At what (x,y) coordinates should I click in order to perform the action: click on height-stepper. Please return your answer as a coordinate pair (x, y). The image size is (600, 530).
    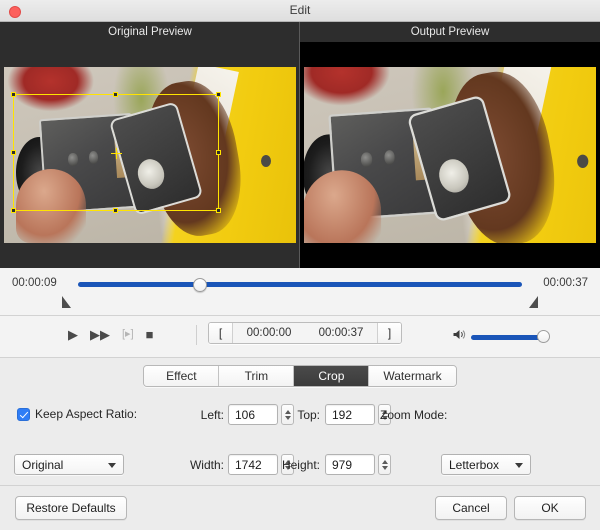
    Looking at the image, I should click on (384, 464).